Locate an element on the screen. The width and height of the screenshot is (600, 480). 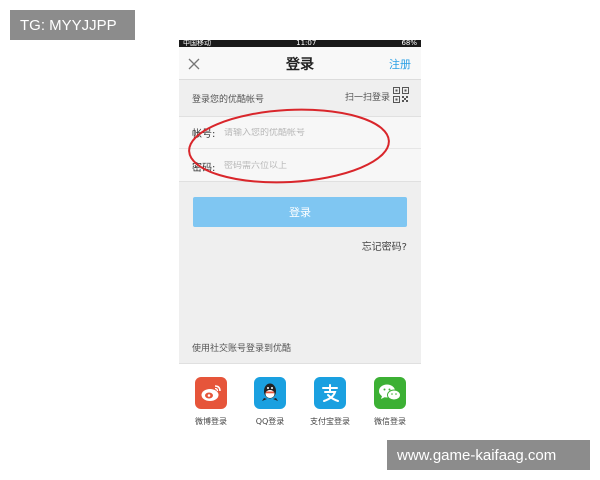
weibo-login-button: 微博登录 is located at coordinates (211, 402).